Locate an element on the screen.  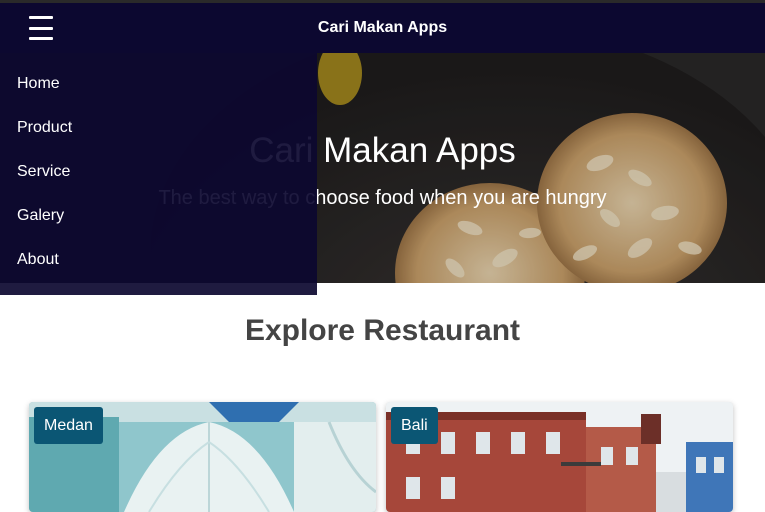
app-title: Cari Makan Apps is located at coordinates (382, 27).